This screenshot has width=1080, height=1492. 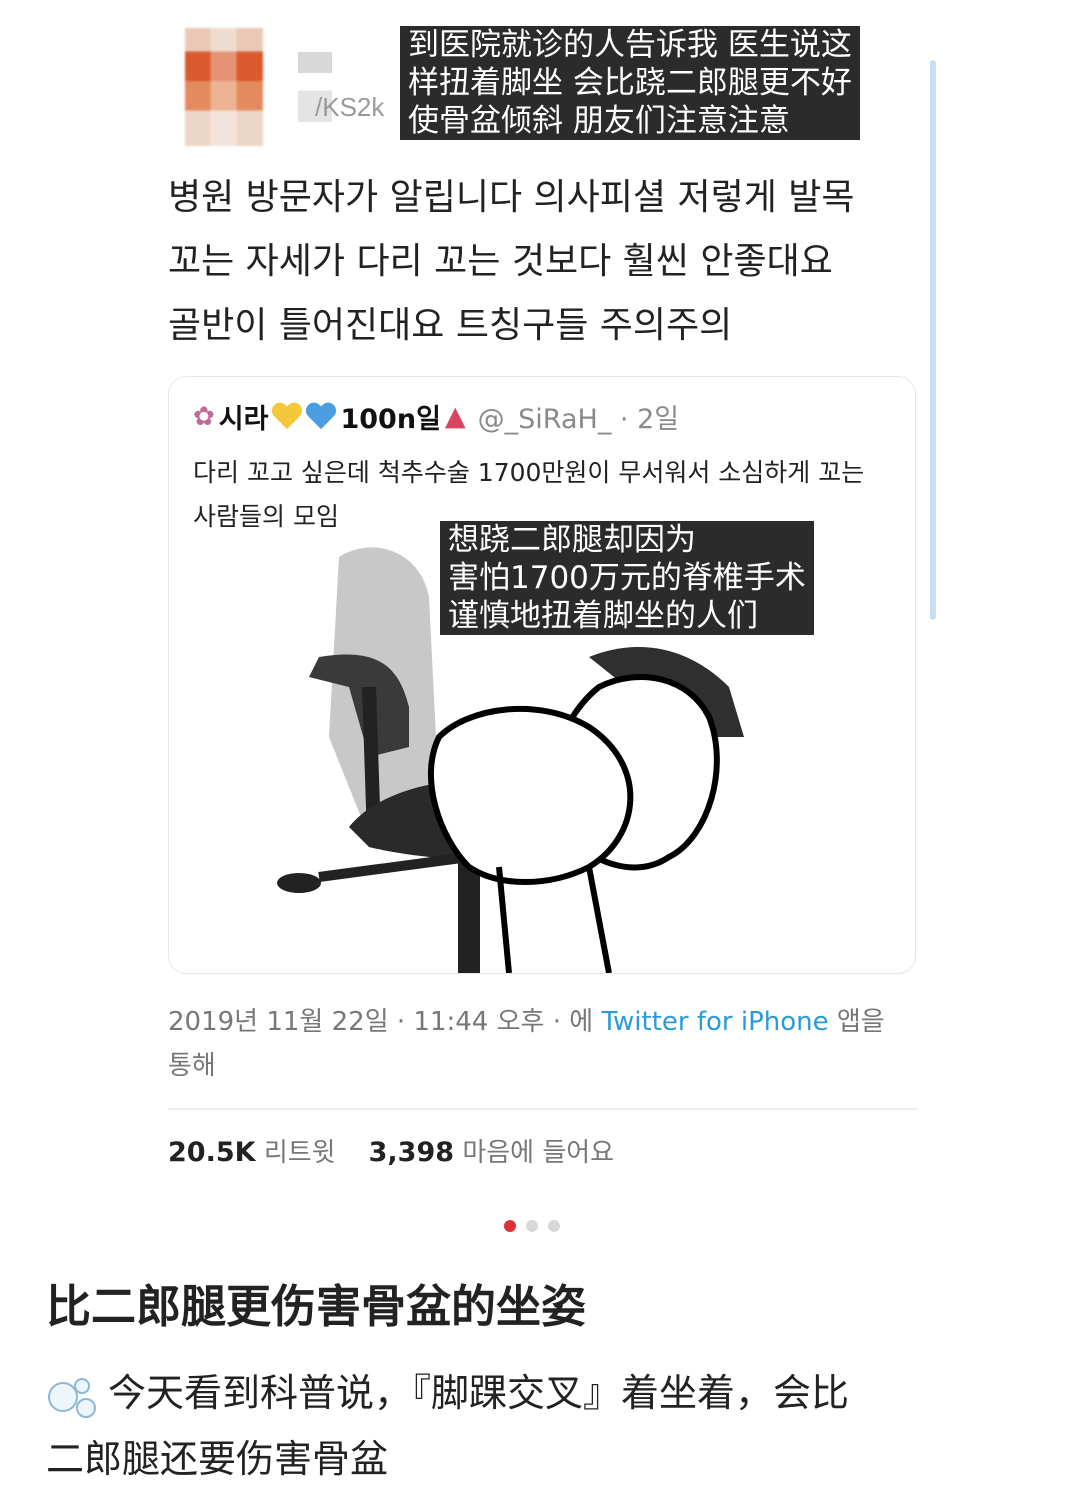 I want to click on quoted-tweet-header: ✿ 시라 100n일 ▲ @_SiRaH_ · 2일, so click(x=436, y=416).